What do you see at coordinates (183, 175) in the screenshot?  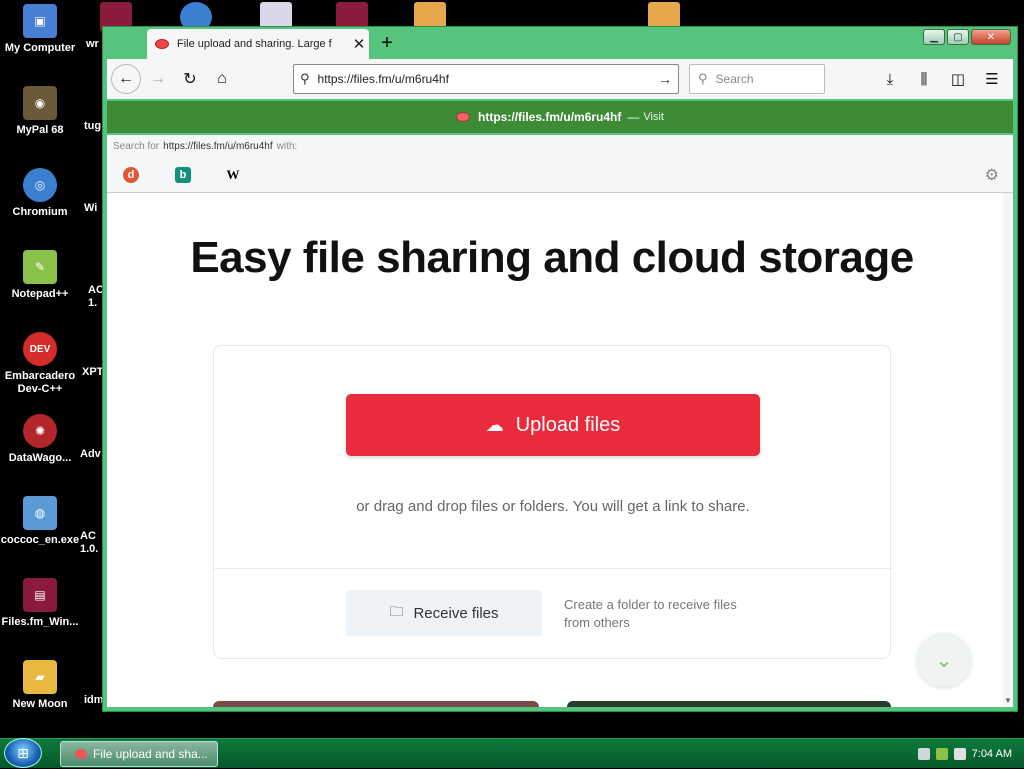 I see `bing-icon: b` at bounding box center [183, 175].